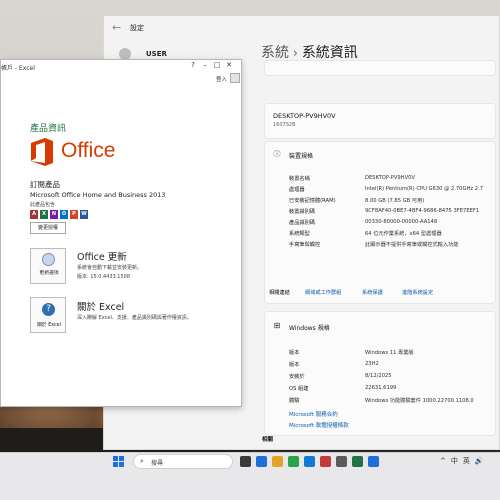  What do you see at coordinates (18, 68) in the screenshot?
I see `window-title: 帳戶 - Excel` at bounding box center [18, 68].